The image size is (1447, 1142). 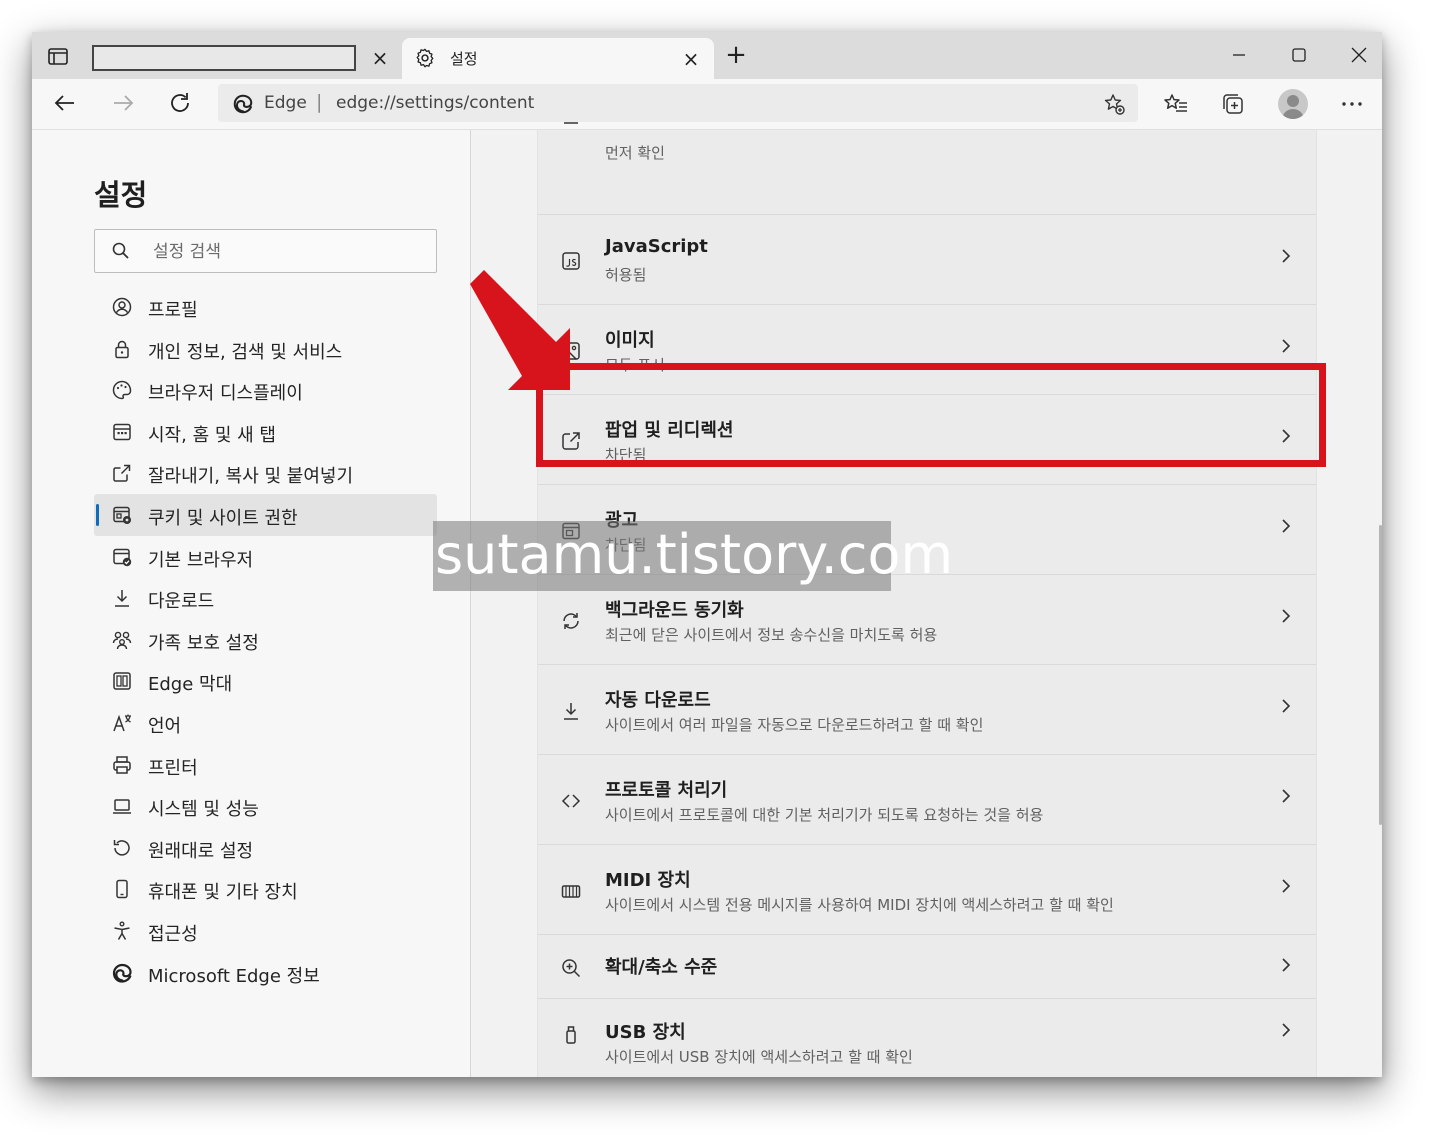 I want to click on sidebar-item: 언어, so click(x=265, y=723).